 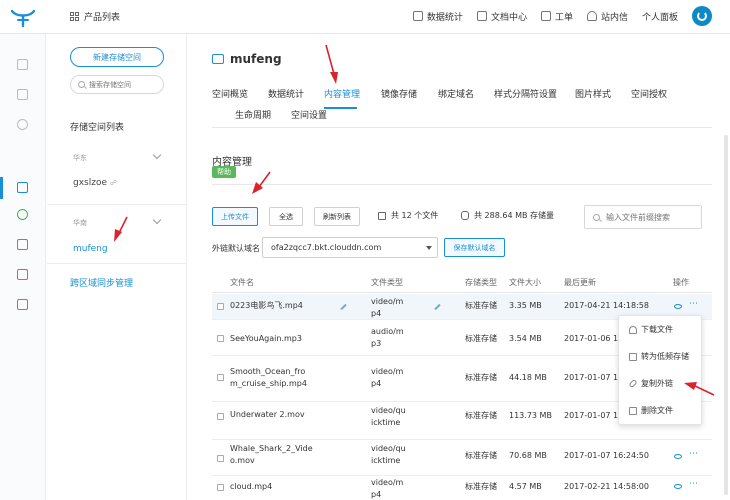 What do you see at coordinates (606, 486) in the screenshot?
I see `last-updated: 2017-02-21 14:58:00` at bounding box center [606, 486].